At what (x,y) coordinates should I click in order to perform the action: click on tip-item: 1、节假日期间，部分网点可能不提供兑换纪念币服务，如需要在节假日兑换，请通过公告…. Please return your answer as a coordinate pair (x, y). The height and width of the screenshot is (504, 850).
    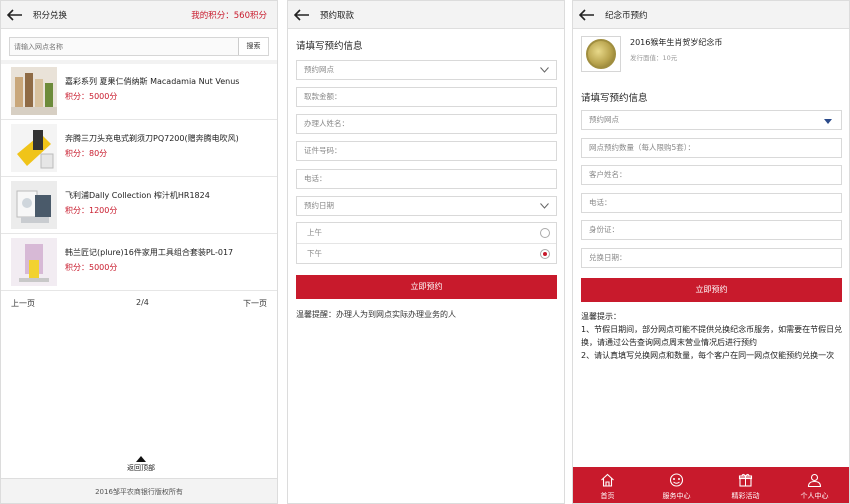
    Looking at the image, I should click on (712, 336).